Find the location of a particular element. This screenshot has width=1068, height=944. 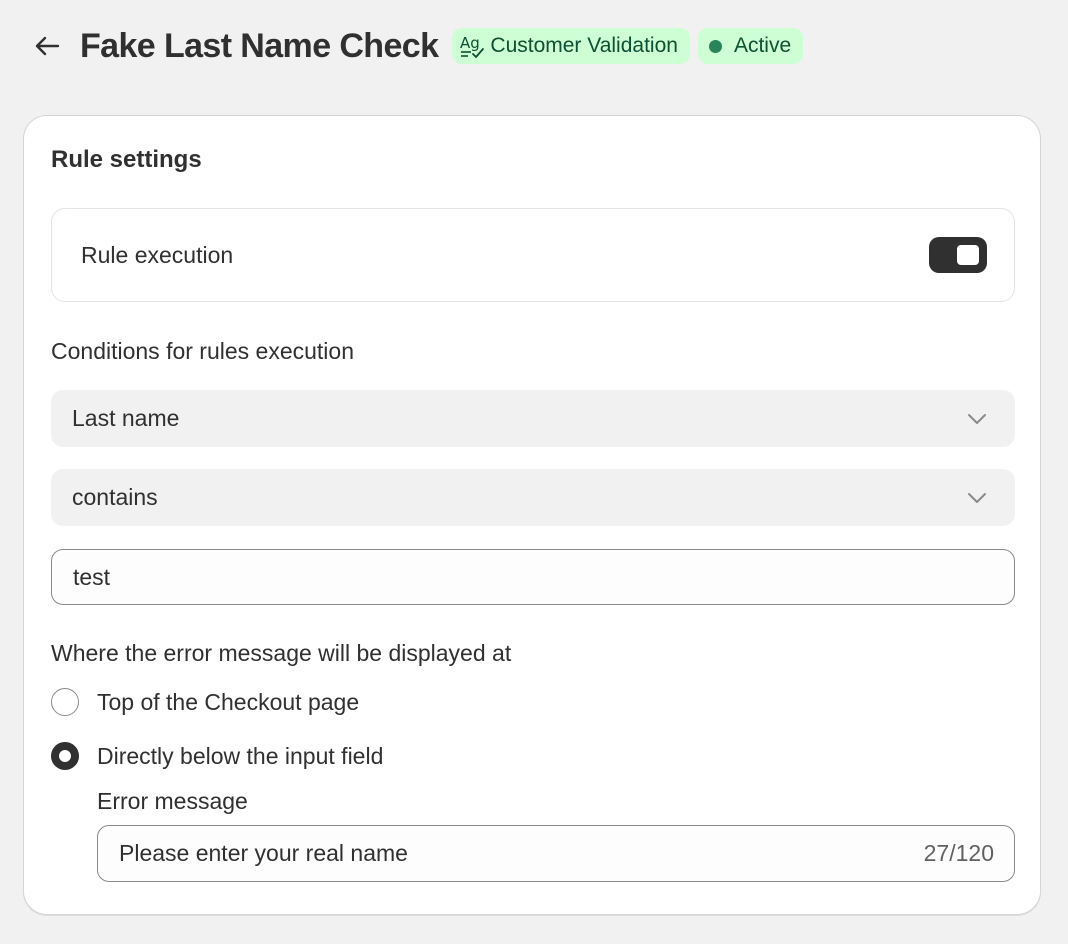

status-badge: Active is located at coordinates (750, 46).